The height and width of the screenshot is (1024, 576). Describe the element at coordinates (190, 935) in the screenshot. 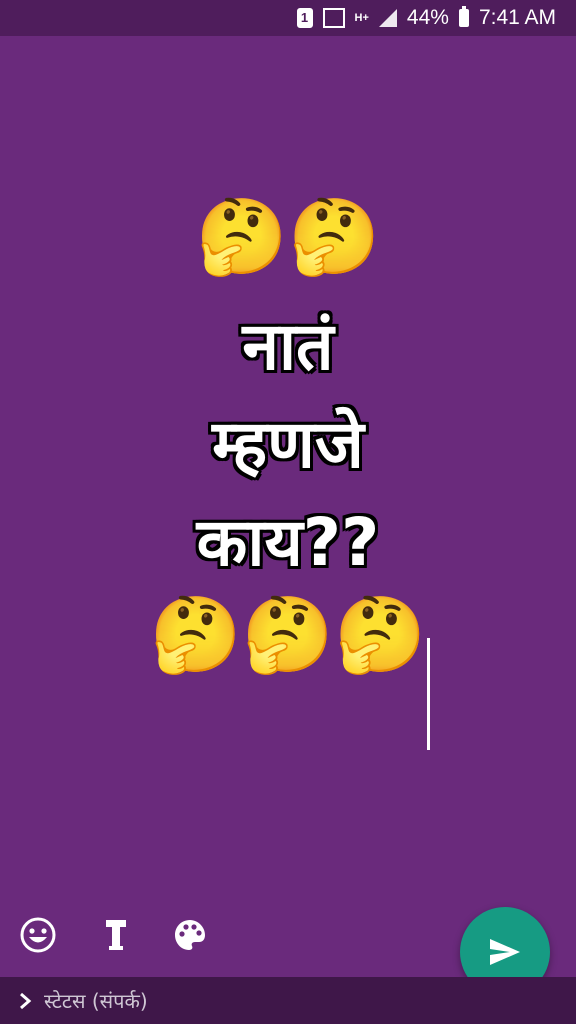

I see `palette-icon` at that location.